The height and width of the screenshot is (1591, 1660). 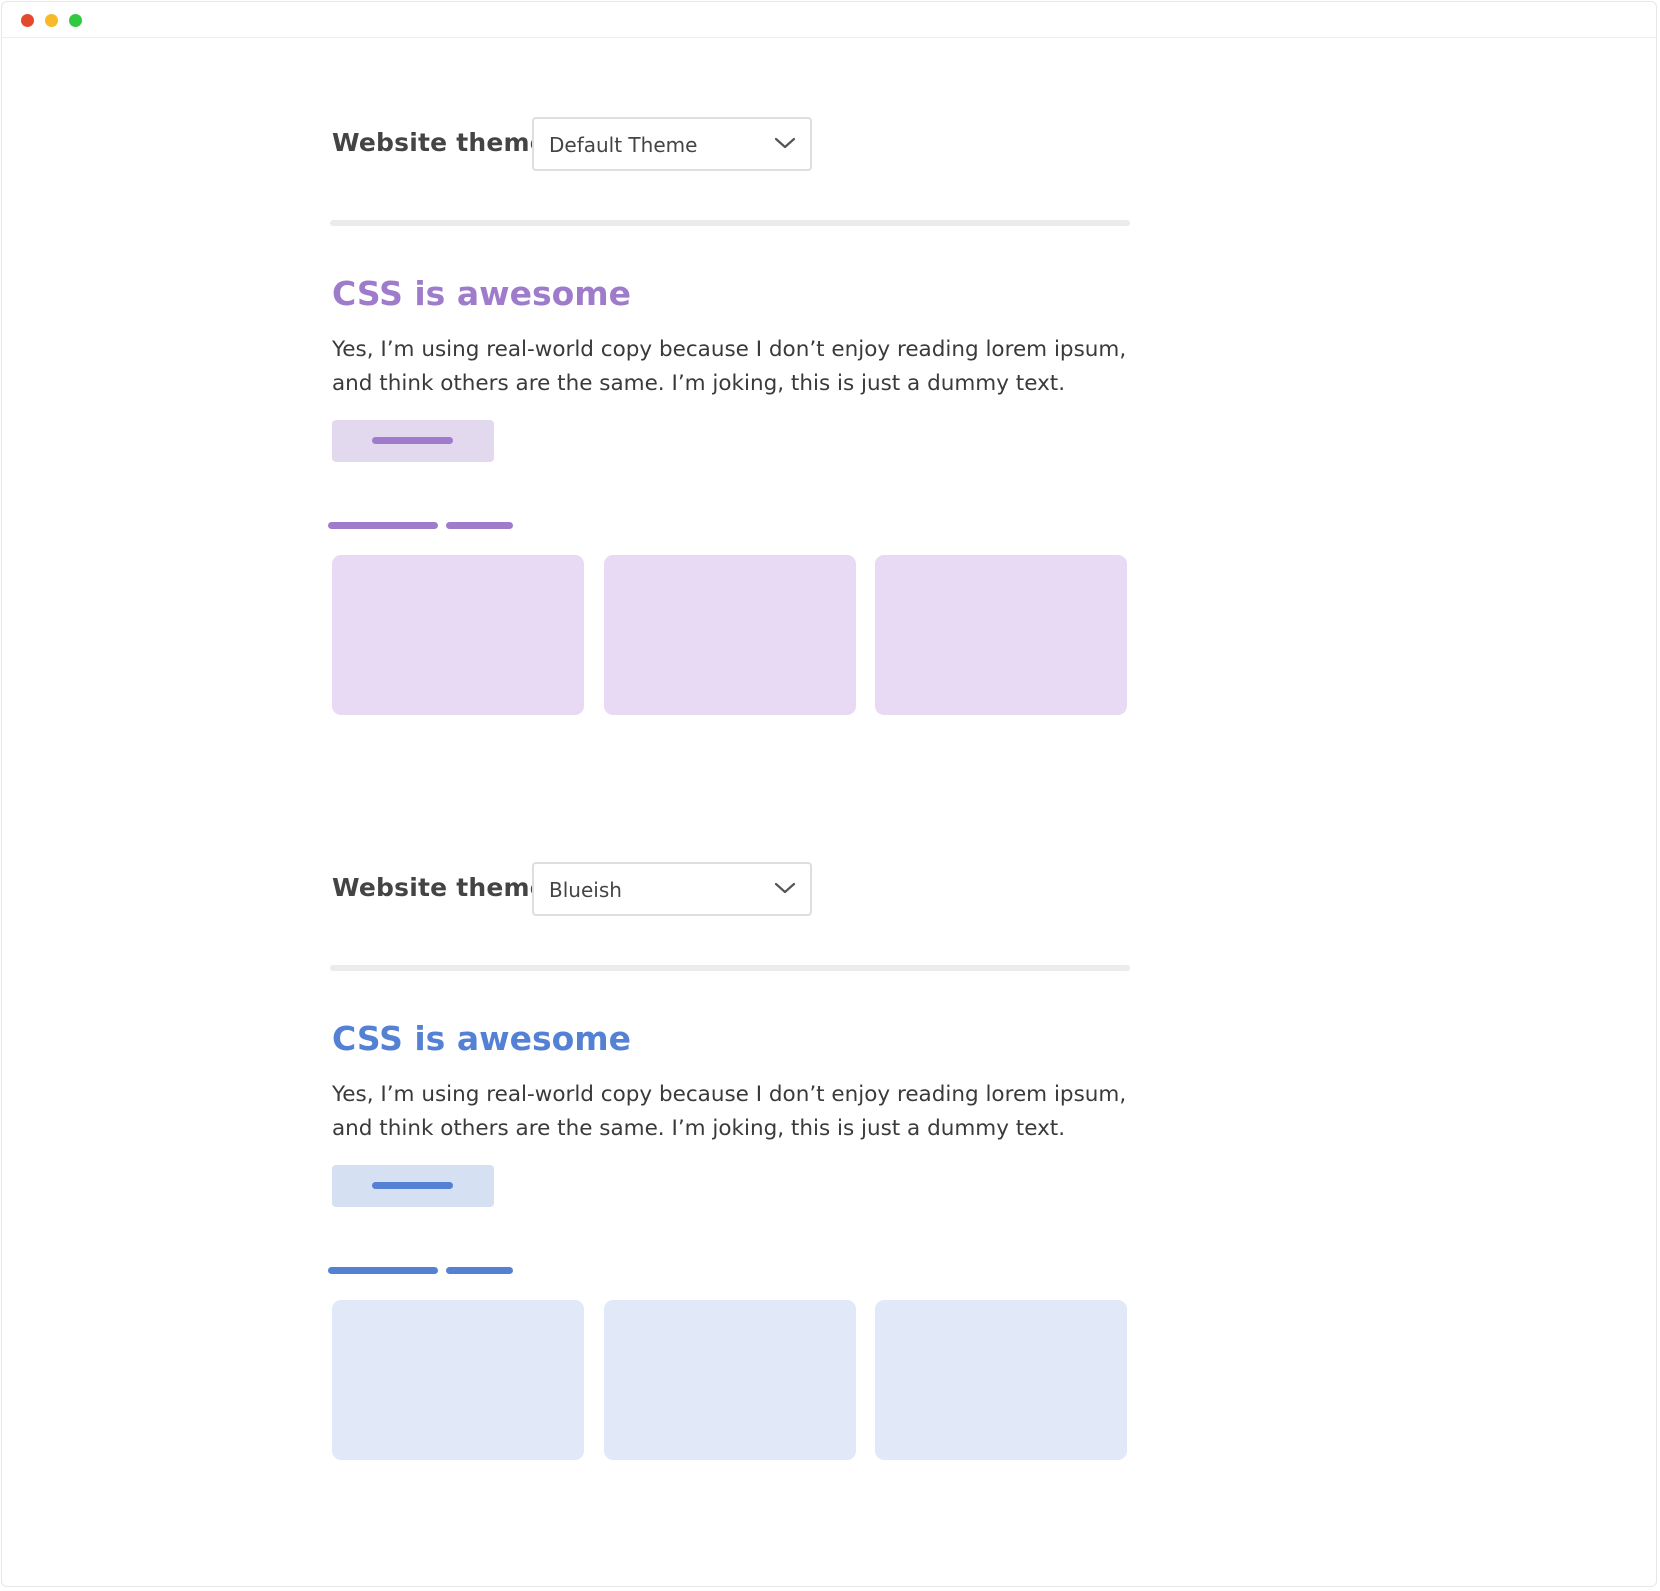 I want to click on theme-select-value: Blueish, so click(x=585, y=890).